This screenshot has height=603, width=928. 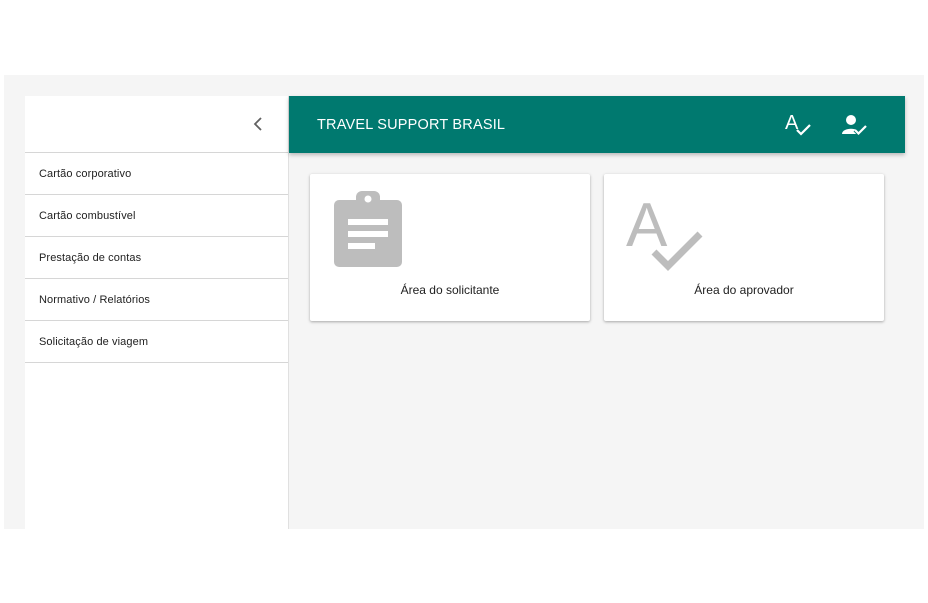 I want to click on sidebar-item-normativo-relatorios: Normativo / Relatórios, so click(x=156, y=300).